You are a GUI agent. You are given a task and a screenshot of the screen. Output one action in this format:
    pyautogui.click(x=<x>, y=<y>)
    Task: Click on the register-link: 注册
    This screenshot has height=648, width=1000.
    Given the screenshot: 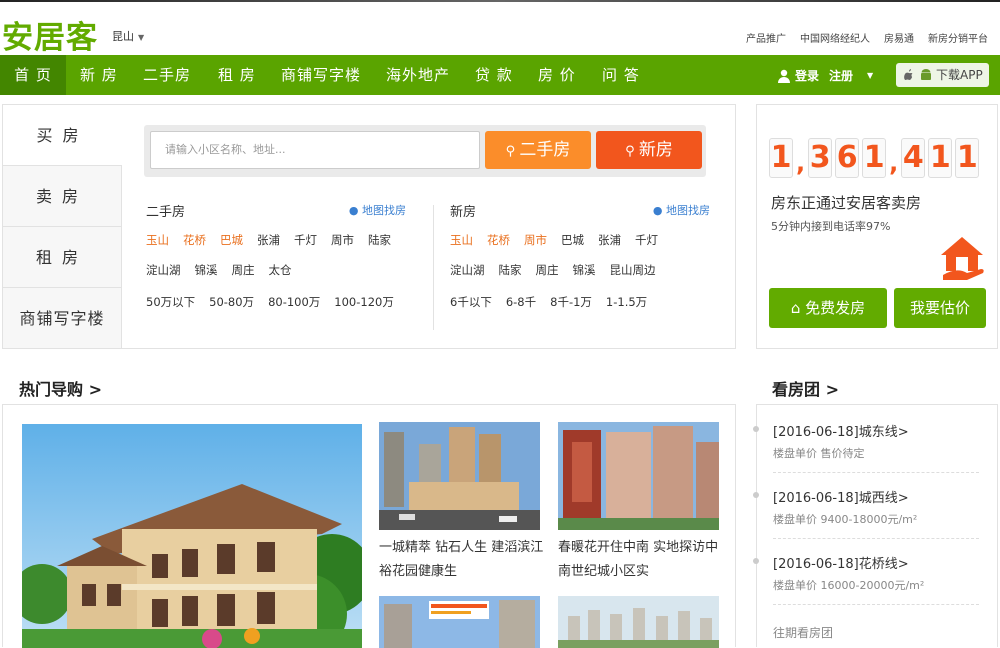 What is the action you would take?
    pyautogui.click(x=841, y=75)
    